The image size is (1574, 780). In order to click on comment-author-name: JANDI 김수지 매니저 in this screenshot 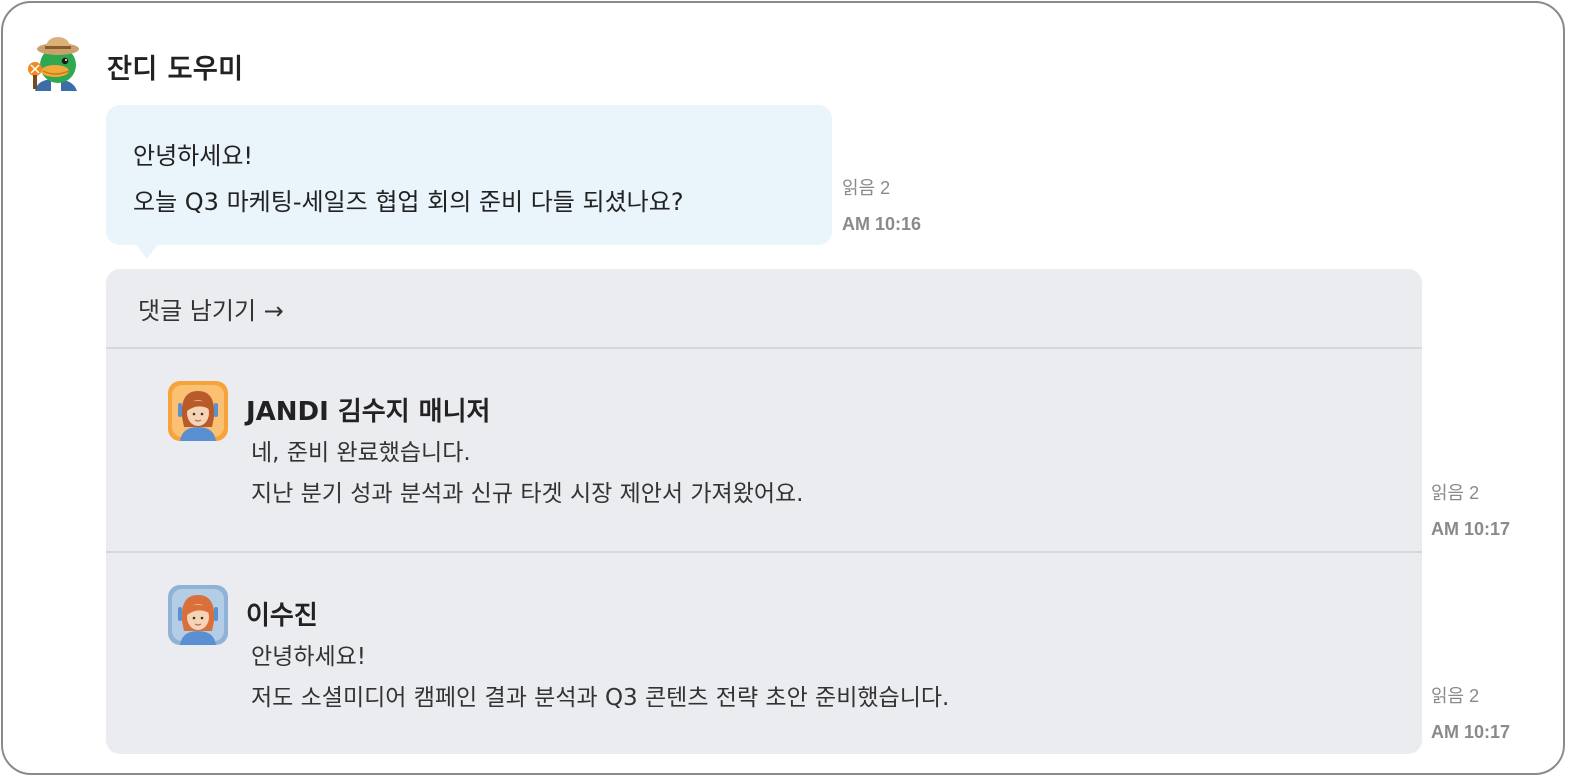, I will do `click(368, 409)`.